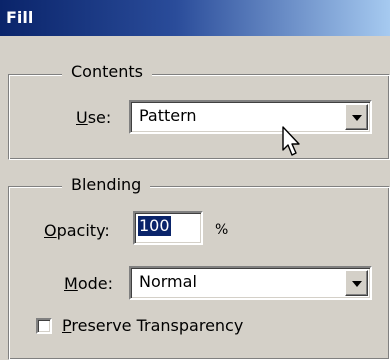 The image size is (390, 360). What do you see at coordinates (44, 326) in the screenshot?
I see `preserve-transparency-checkbox` at bounding box center [44, 326].